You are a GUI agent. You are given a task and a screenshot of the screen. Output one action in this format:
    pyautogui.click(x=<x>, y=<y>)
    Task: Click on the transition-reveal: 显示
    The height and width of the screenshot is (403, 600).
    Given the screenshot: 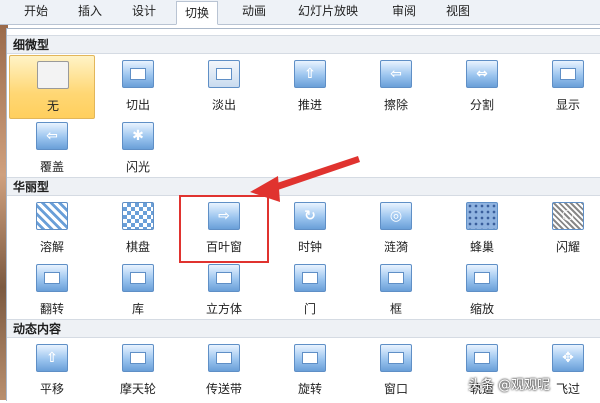 What is the action you would take?
    pyautogui.click(x=562, y=87)
    